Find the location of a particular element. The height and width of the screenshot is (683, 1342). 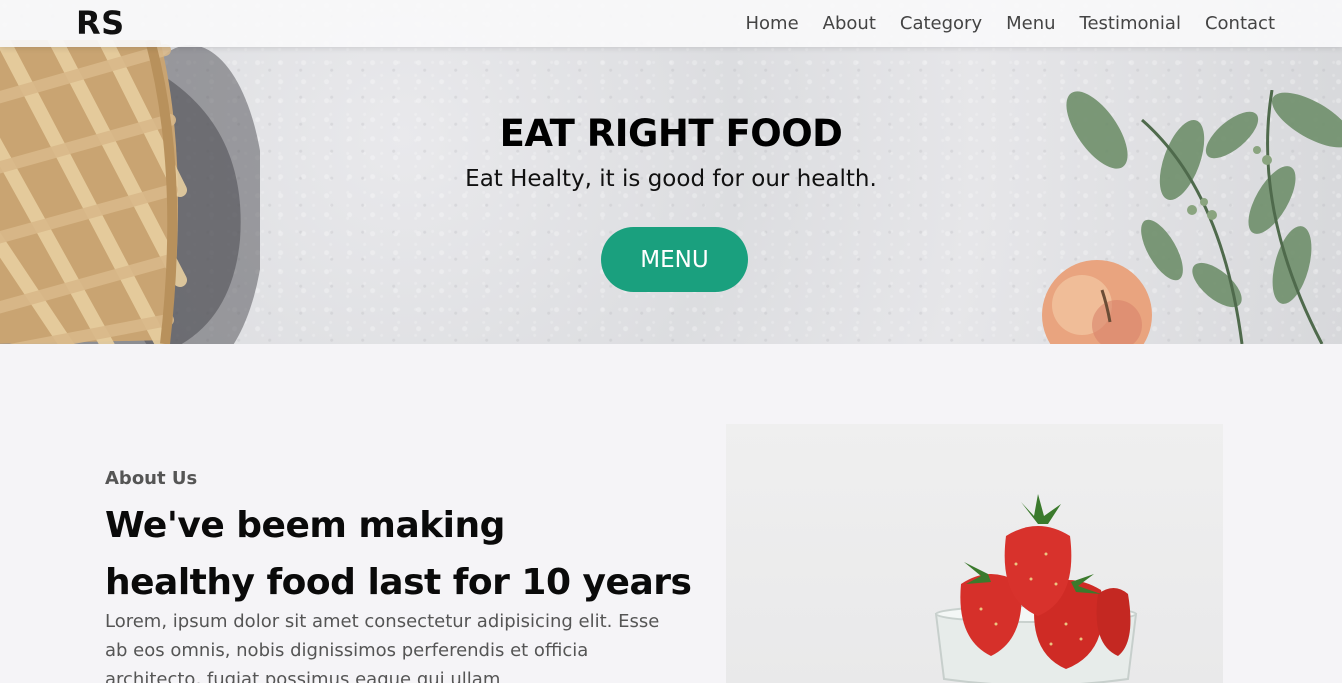

menu-button: MENU is located at coordinates (674, 259).